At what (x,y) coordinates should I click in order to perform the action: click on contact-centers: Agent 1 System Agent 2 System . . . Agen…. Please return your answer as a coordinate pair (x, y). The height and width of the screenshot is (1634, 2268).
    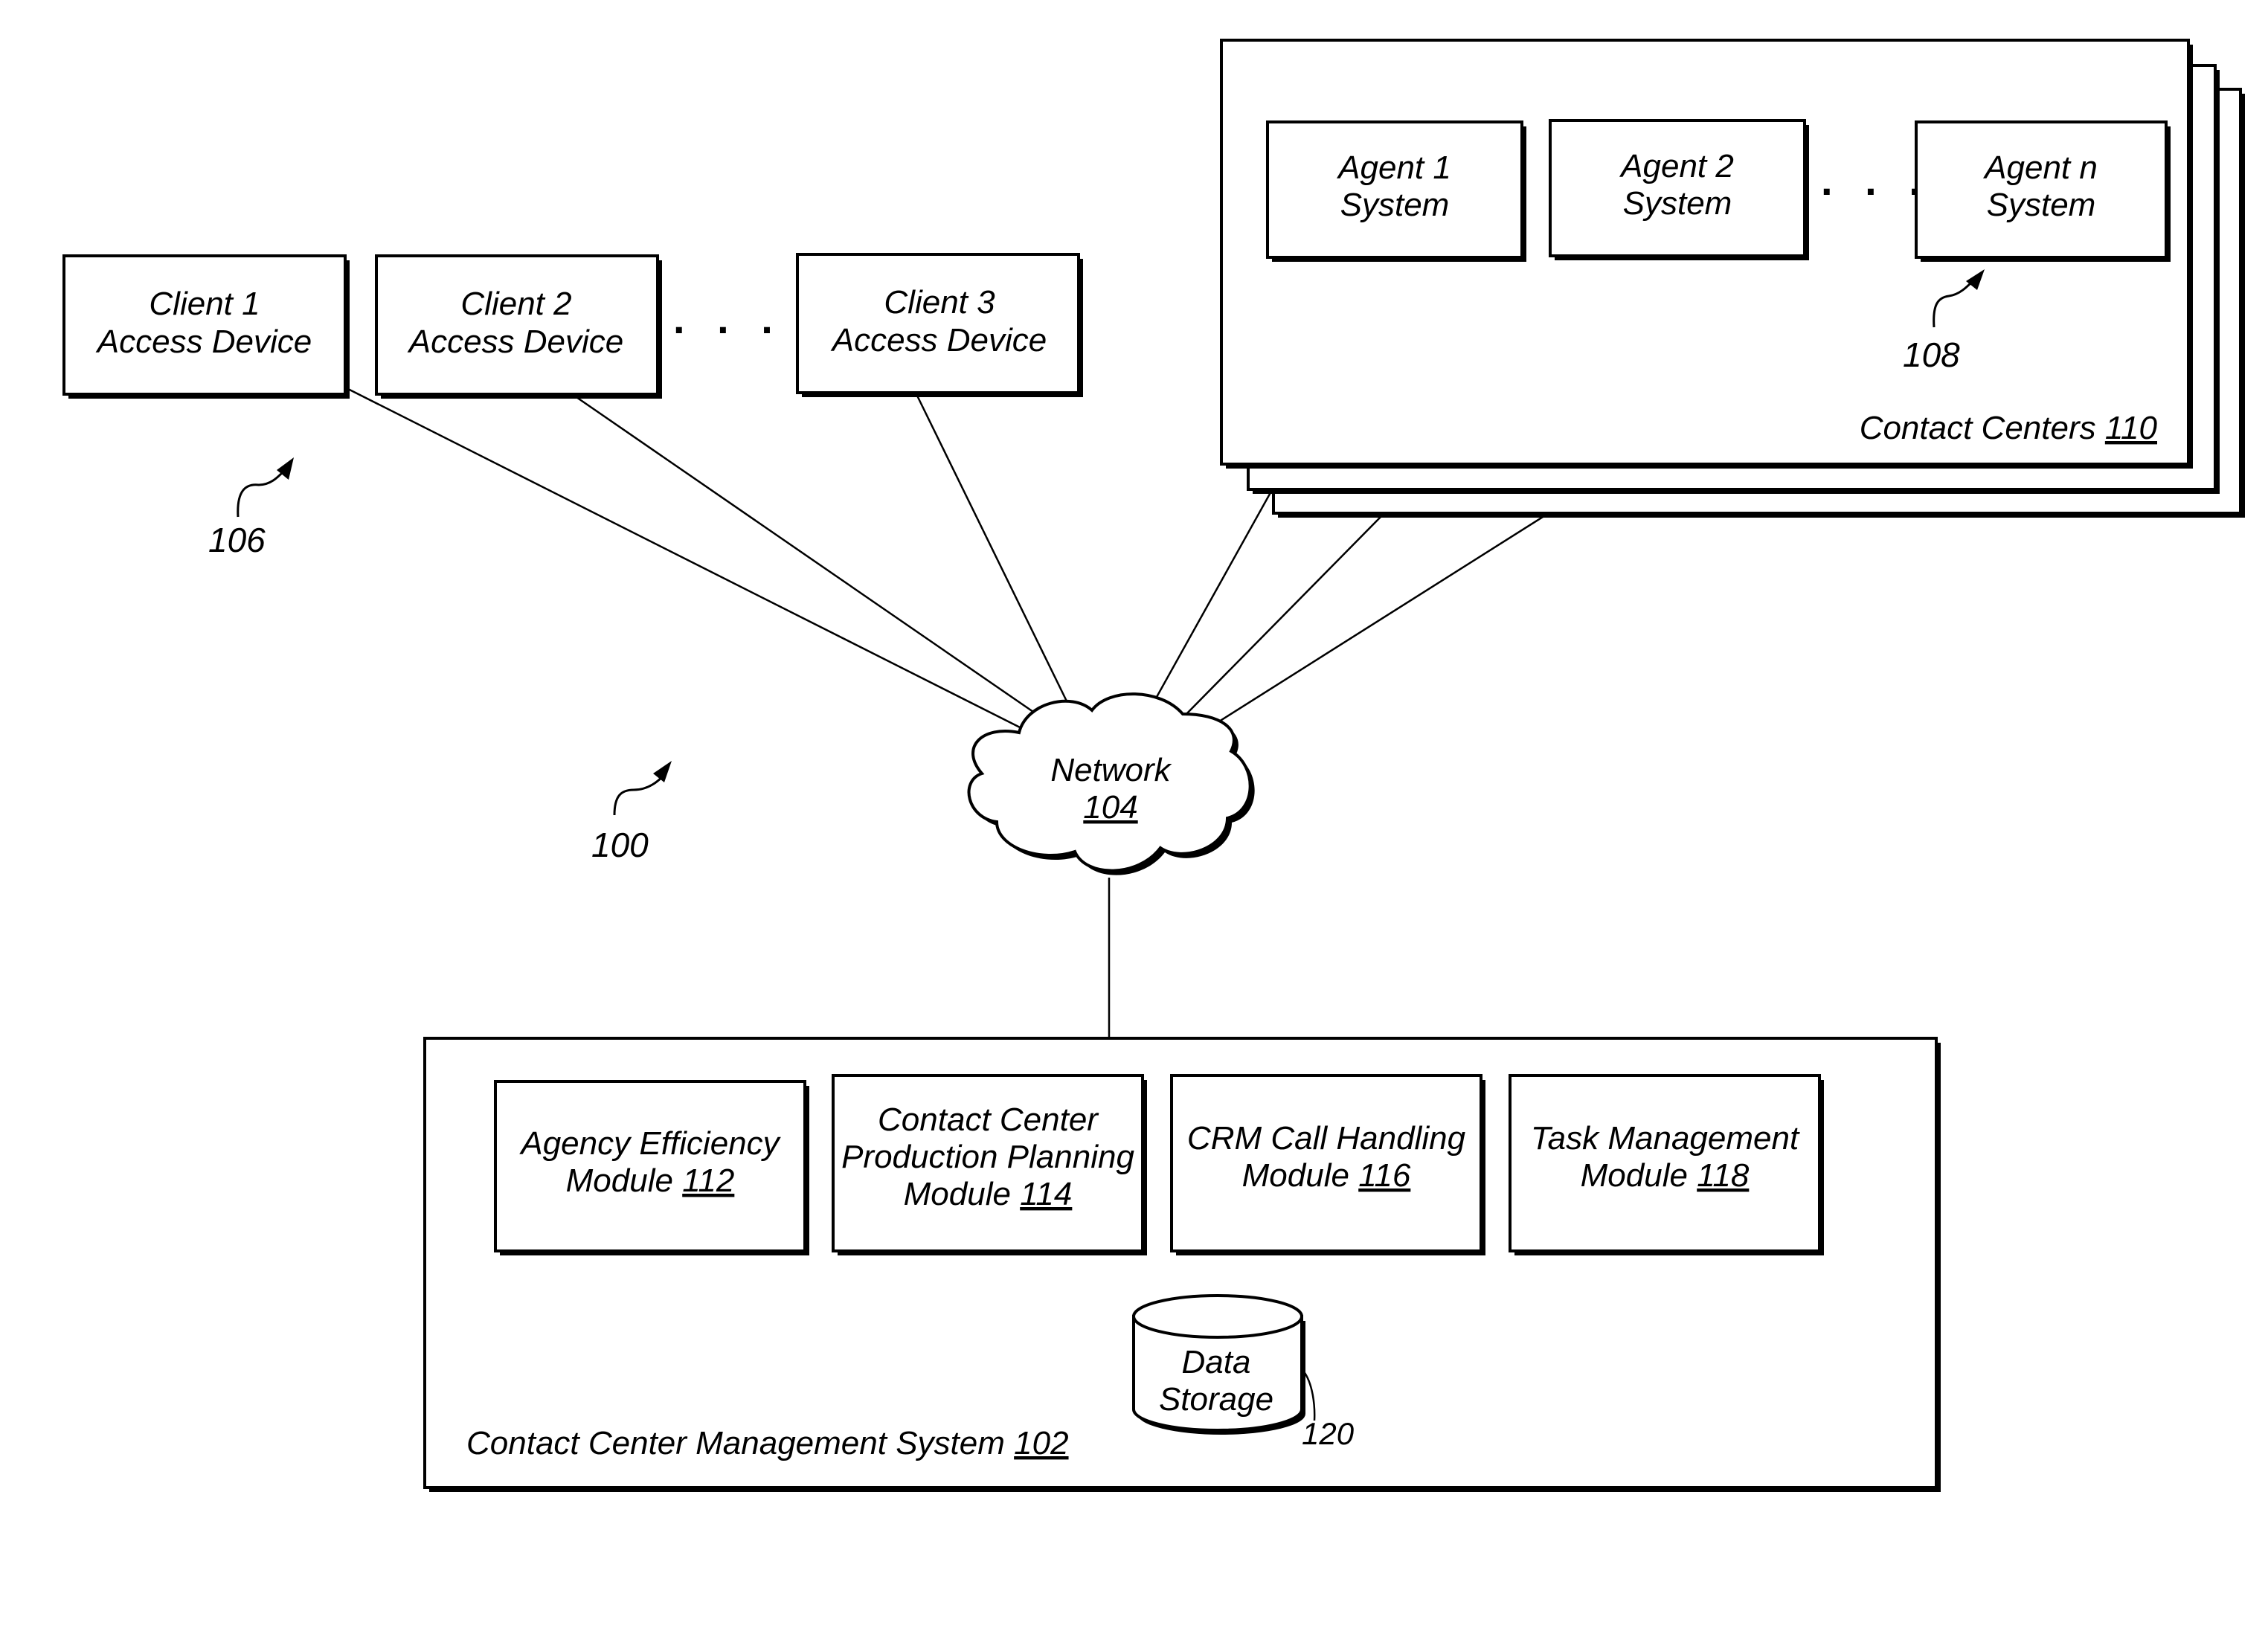
    Looking at the image, I should click on (1732, 278).